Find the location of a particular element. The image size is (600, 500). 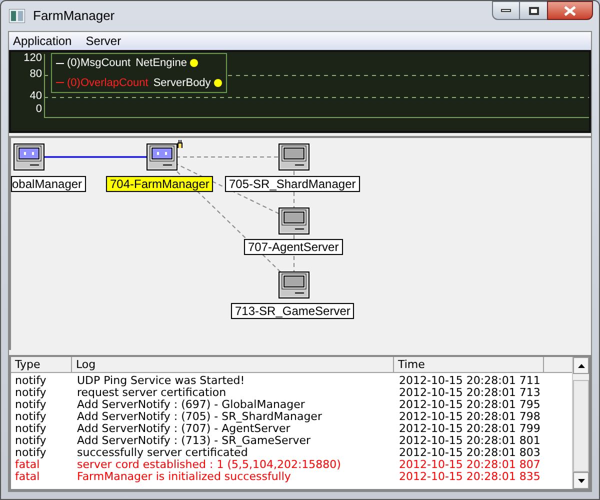

table-cell-text: 2012-10-15 20:28:01 795 is located at coordinates (470, 405).